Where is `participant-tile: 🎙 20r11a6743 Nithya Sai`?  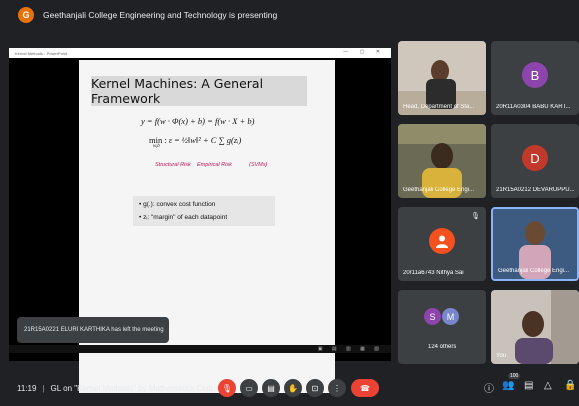 participant-tile: 🎙 20r11a6743 Nithya Sai is located at coordinates (442, 244).